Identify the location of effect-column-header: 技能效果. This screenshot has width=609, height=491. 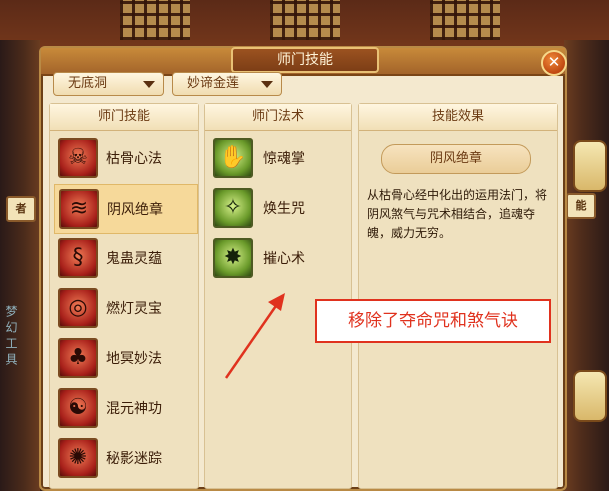
(458, 117).